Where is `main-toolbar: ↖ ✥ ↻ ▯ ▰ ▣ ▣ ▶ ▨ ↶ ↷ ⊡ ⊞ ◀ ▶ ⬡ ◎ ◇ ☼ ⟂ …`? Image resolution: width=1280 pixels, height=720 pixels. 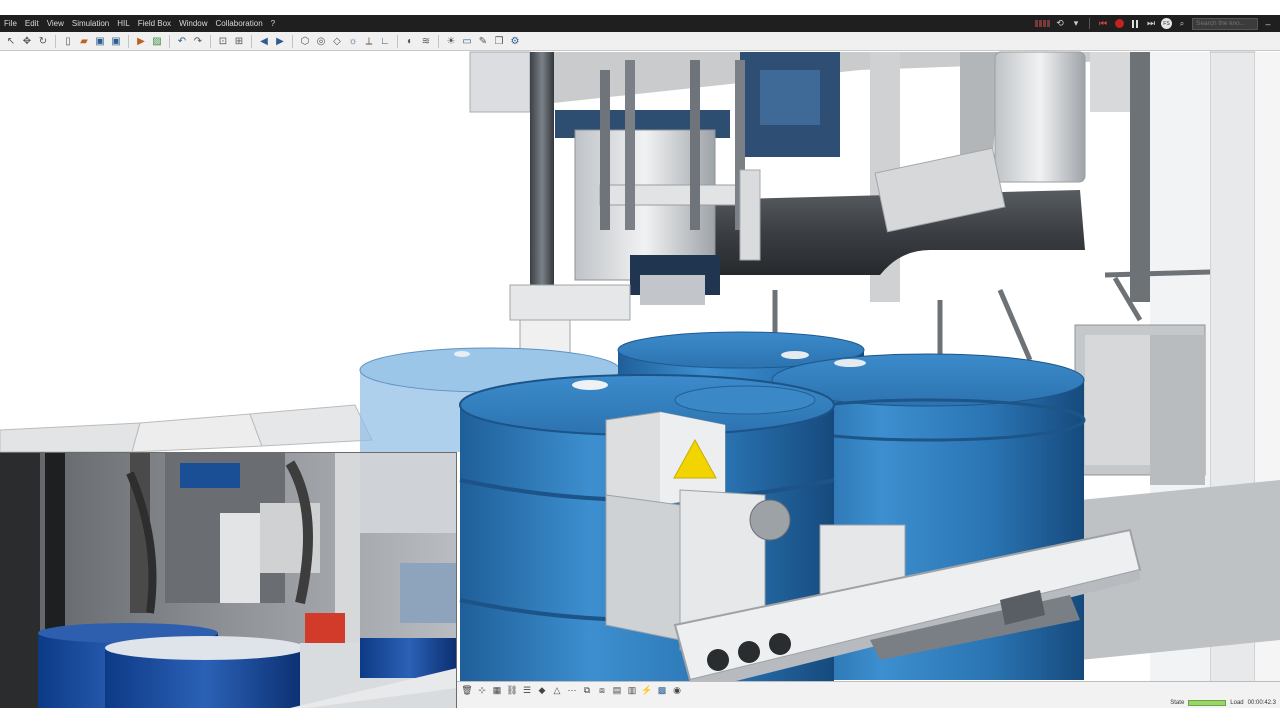 main-toolbar: ↖ ✥ ↻ ▯ ▰ ▣ ▣ ▶ ▨ ↶ ↷ ⊡ ⊞ ◀ ▶ ⬡ ◎ ◇ ☼ ⟂ … is located at coordinates (640, 41).